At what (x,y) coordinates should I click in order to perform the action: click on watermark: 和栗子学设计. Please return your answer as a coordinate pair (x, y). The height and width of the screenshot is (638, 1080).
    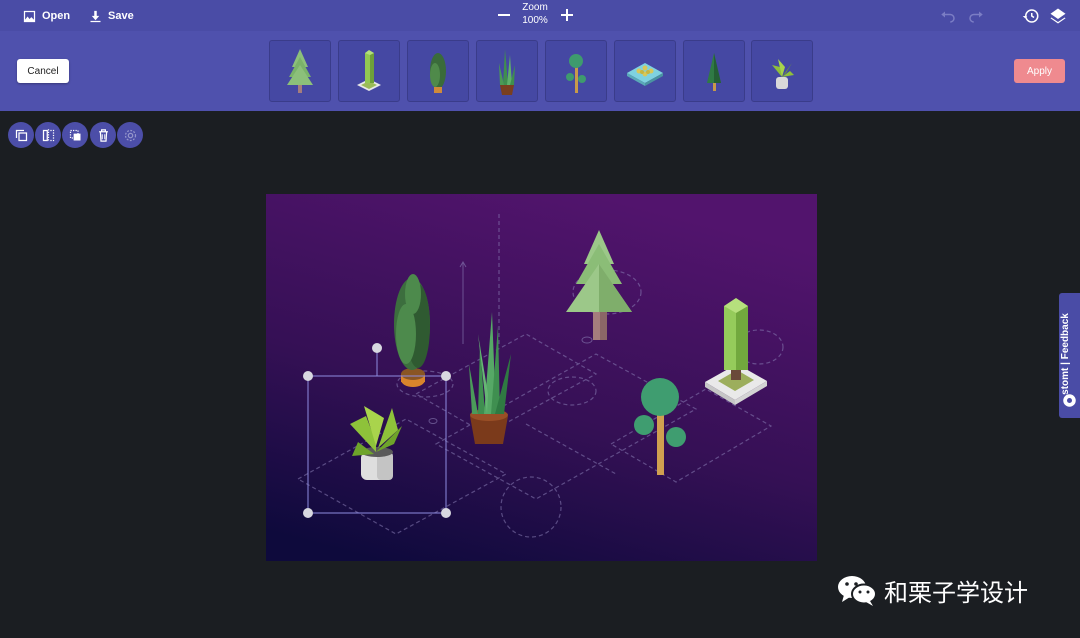
    Looking at the image, I should click on (932, 590).